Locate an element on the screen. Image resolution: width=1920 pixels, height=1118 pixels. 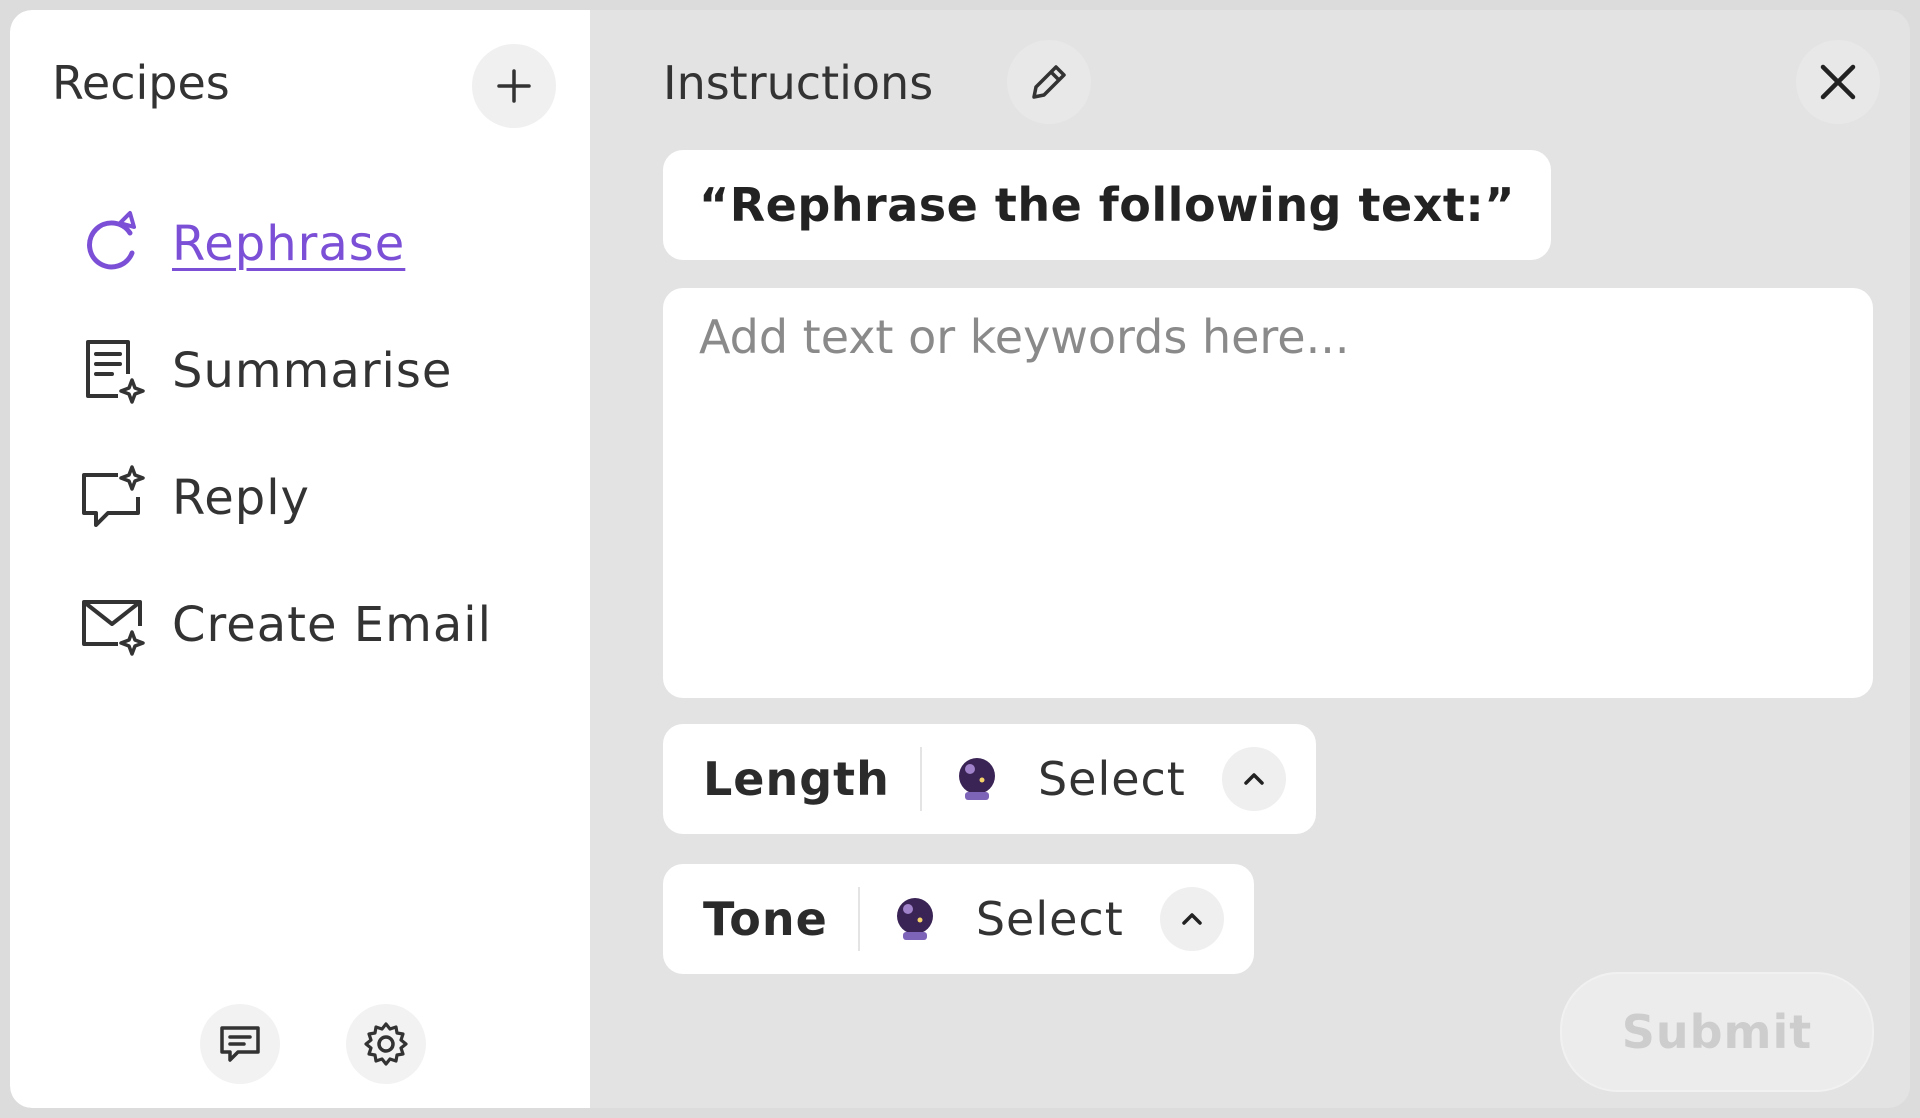
sidebar-item-label: Reply is located at coordinates (241, 497).